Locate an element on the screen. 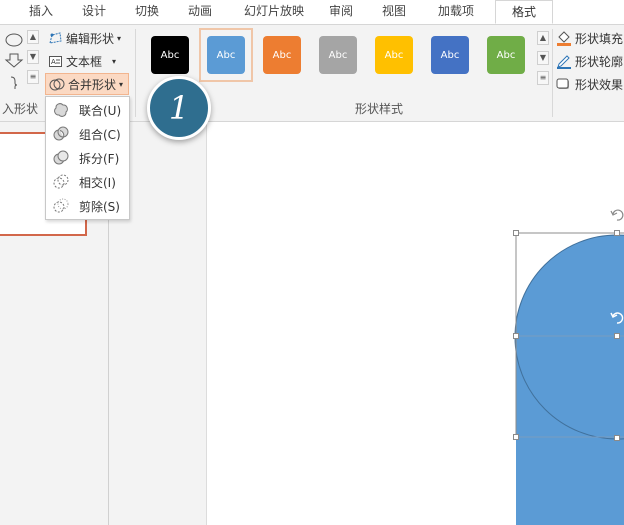  shape-effects-button: 形状效果 is located at coordinates (589, 84).